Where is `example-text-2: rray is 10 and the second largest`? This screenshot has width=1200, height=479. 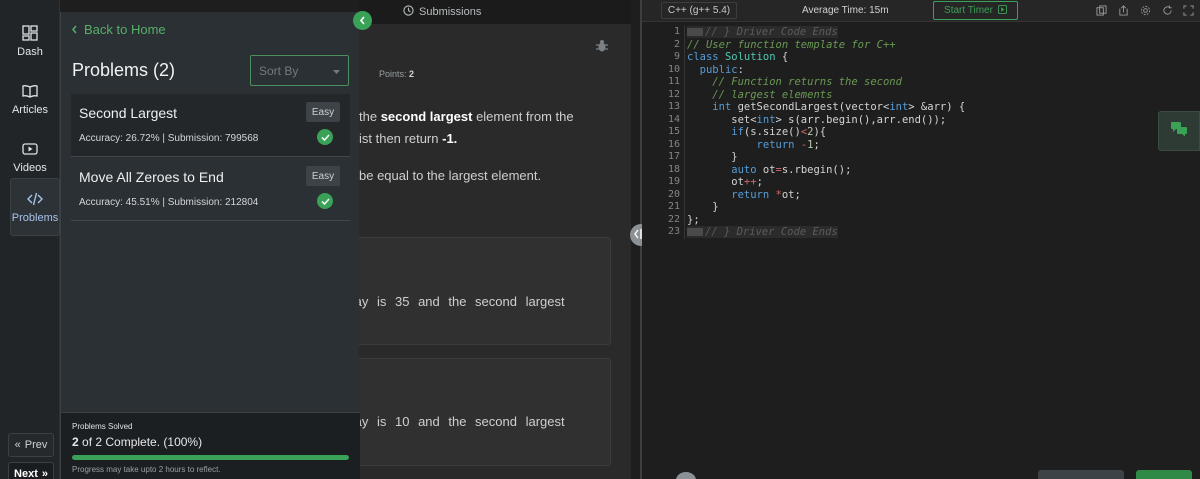 example-text-2: rray is 10 and the second largest is located at coordinates (462, 421).